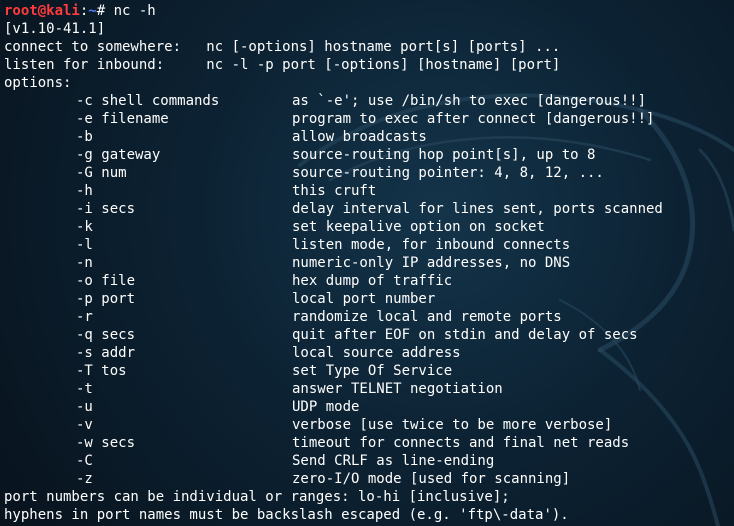 The image size is (734, 526). I want to click on option-flag: -z, so click(84, 479).